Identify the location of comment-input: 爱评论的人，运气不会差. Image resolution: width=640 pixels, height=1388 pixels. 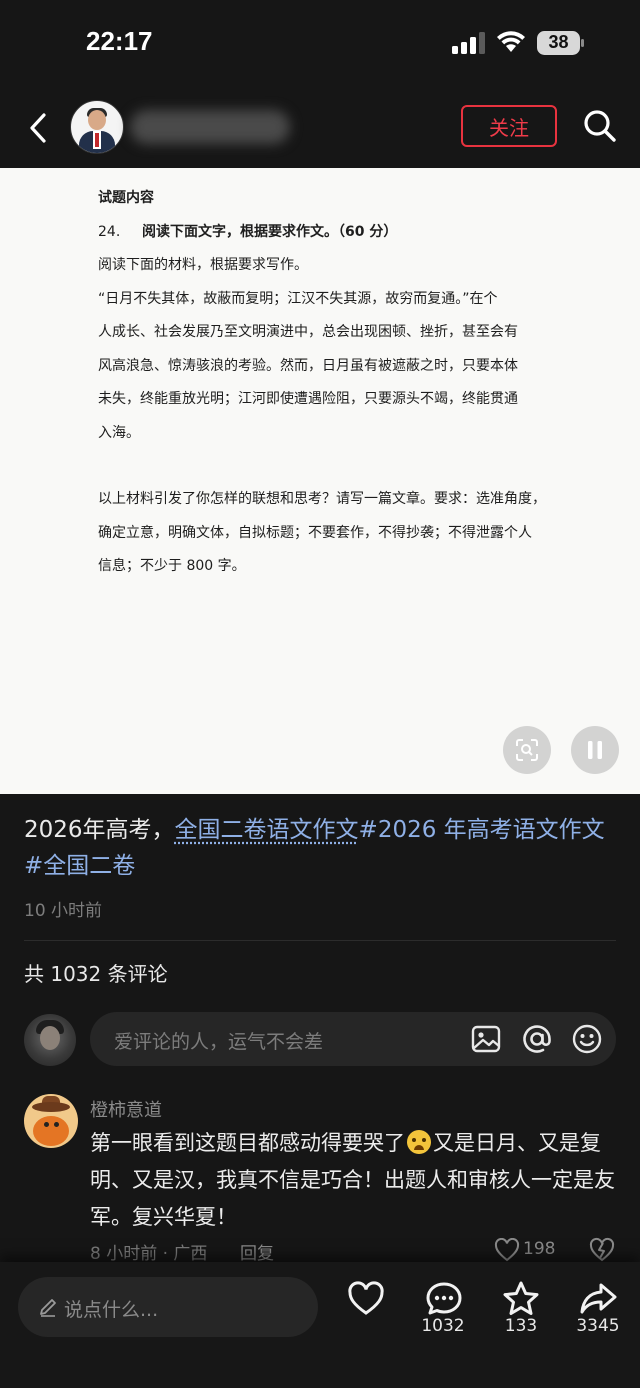
(353, 1039).